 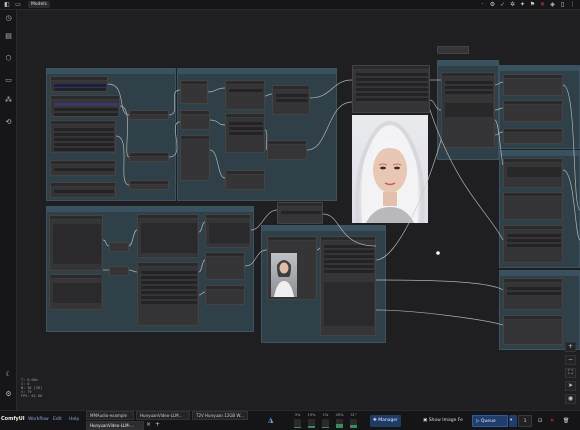 I want to click on preview-image, so click(x=390, y=169).